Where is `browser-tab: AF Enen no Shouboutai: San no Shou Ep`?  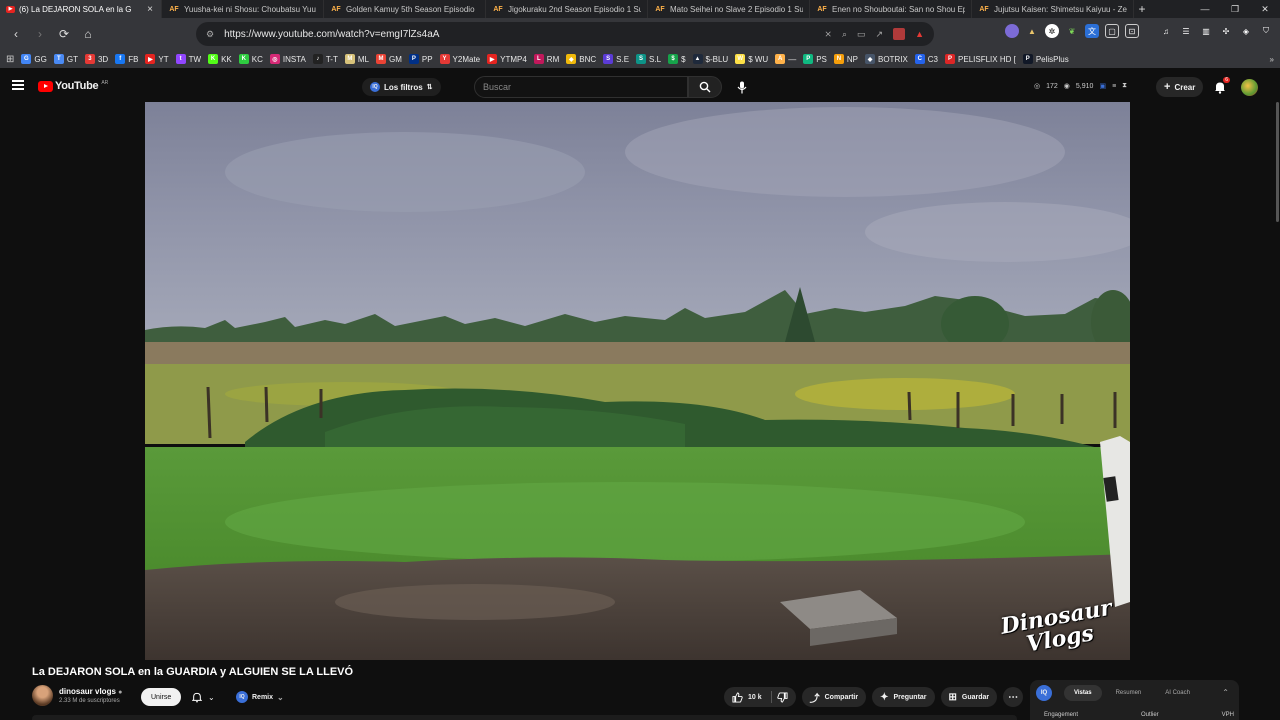 browser-tab: AF Enen no Shouboutai: San no Shou Ep is located at coordinates (891, 9).